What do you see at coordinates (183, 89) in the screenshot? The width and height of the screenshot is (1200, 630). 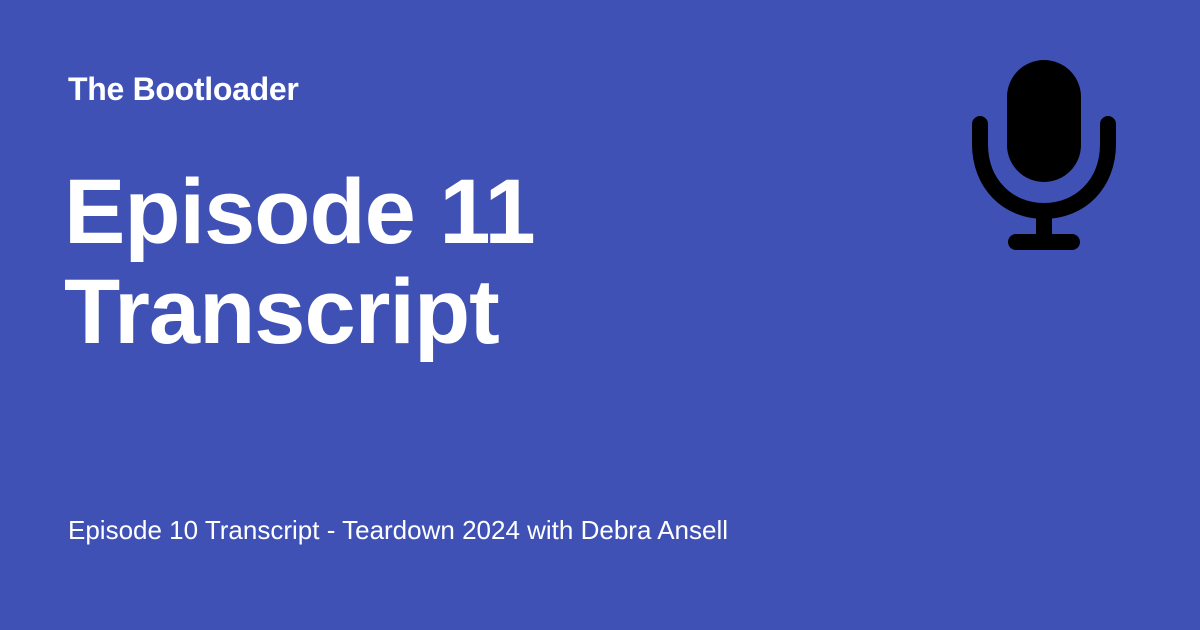 I see `site-name: The Bootloader` at bounding box center [183, 89].